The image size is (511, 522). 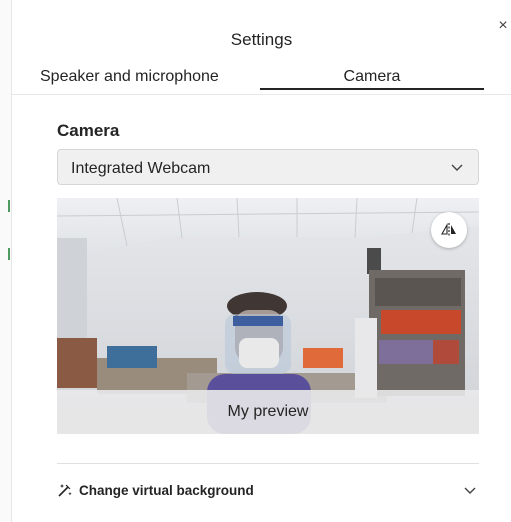 What do you see at coordinates (166, 490) in the screenshot?
I see `change-virtual-background-label: Change virtual background` at bounding box center [166, 490].